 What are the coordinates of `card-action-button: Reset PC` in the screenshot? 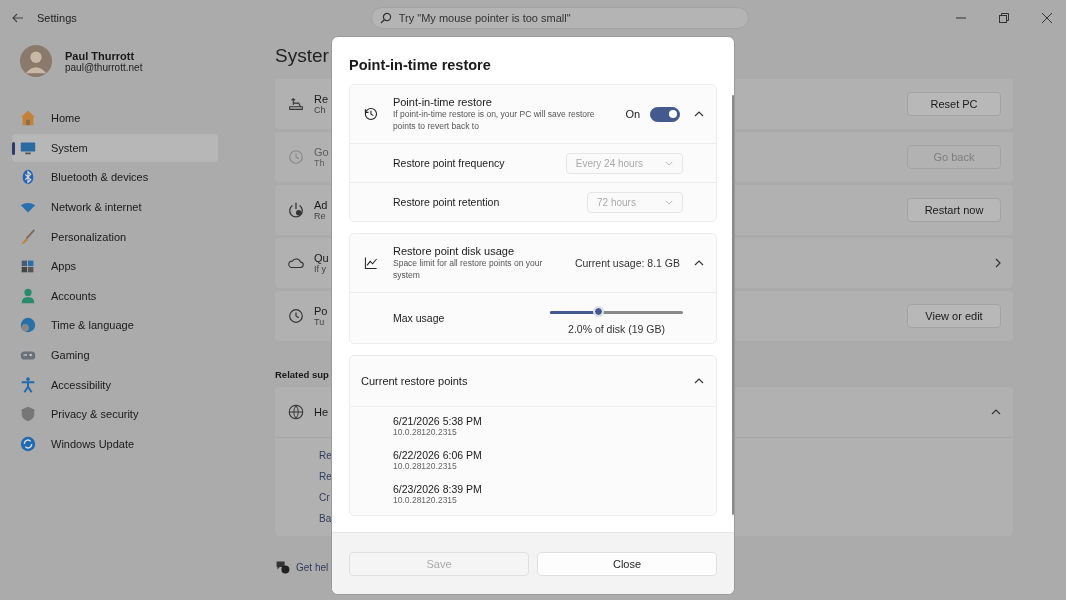 It's located at (954, 104).